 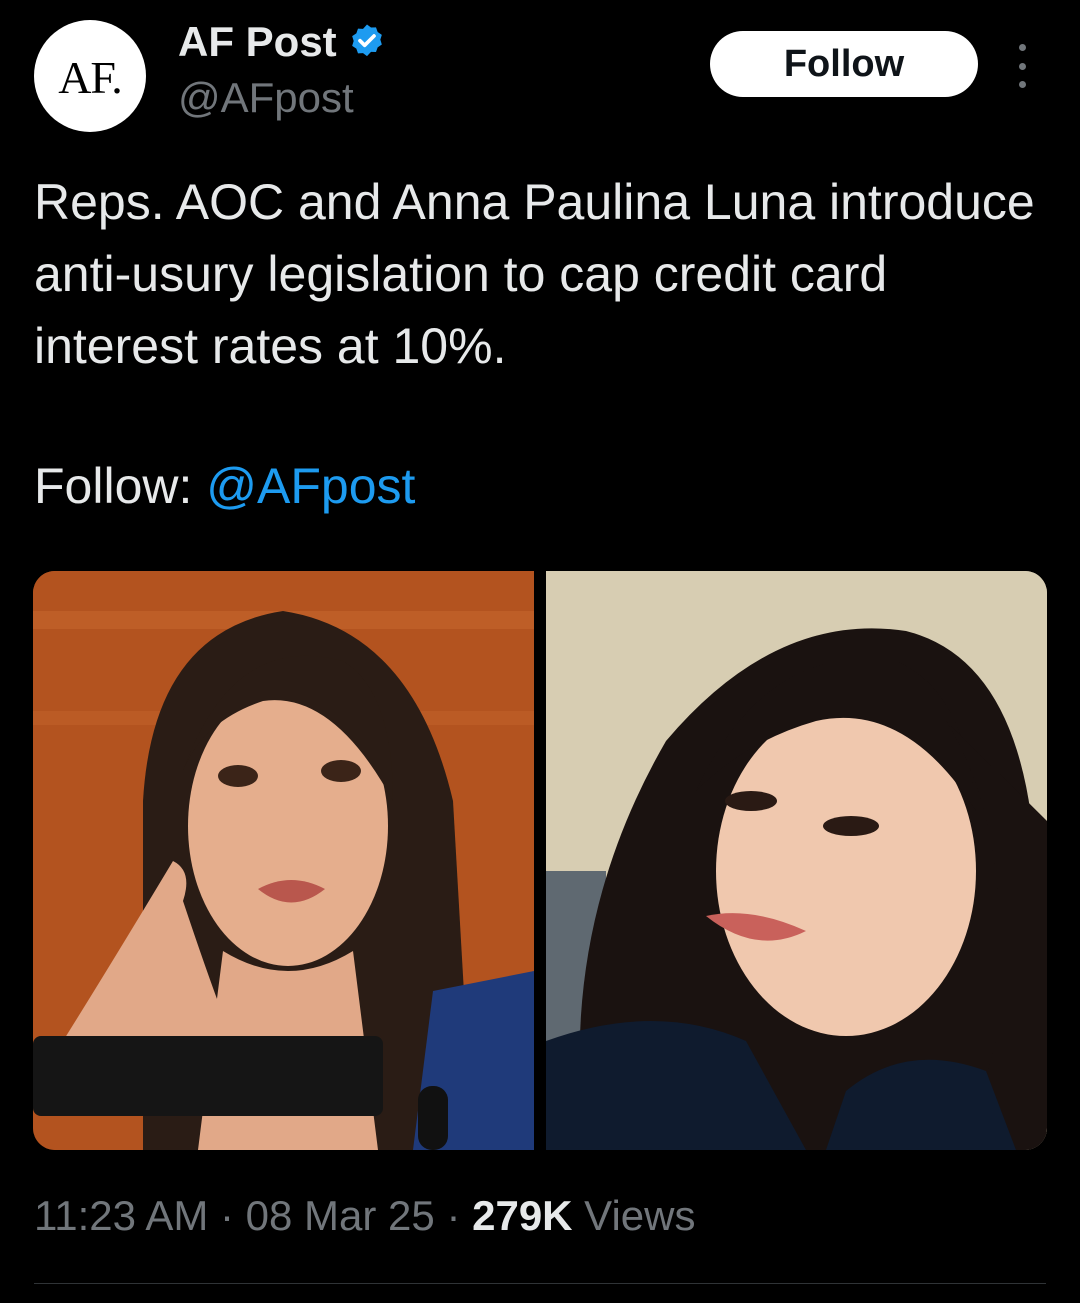 What do you see at coordinates (522, 1215) in the screenshot?
I see `views-count: 279K` at bounding box center [522, 1215].